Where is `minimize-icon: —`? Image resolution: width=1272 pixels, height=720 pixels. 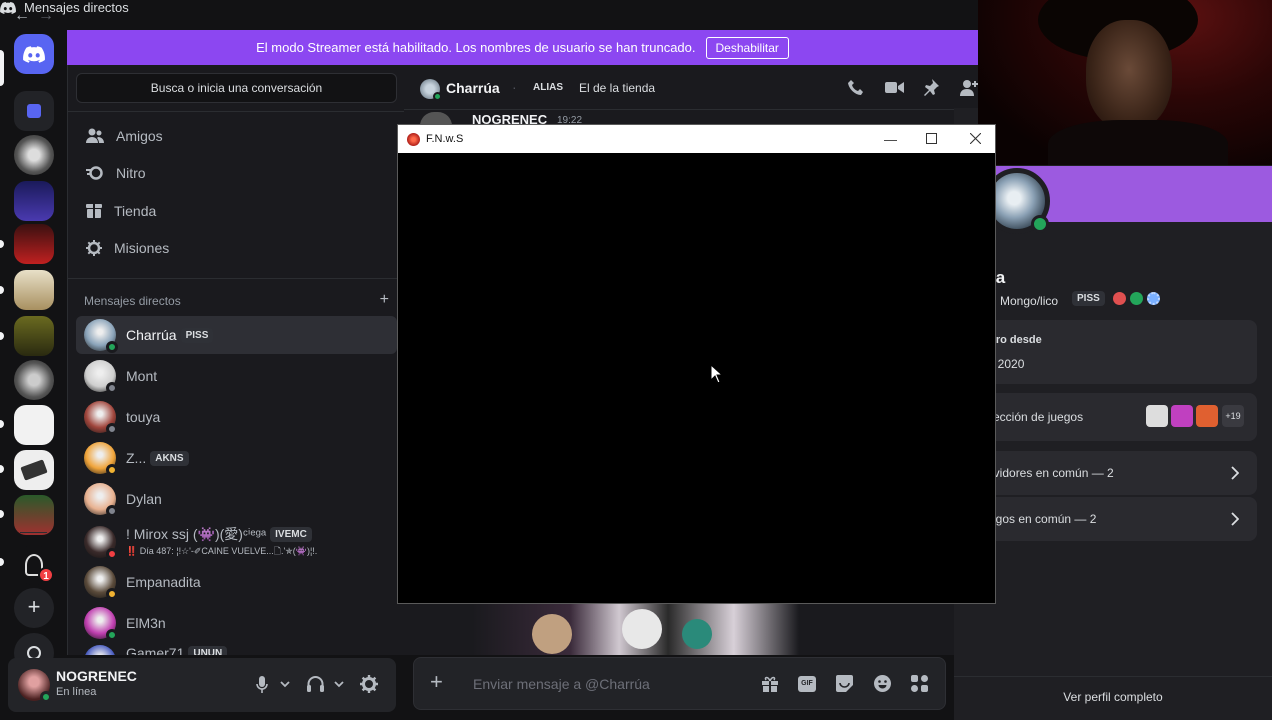
minimize-icon: — is located at coordinates (890, 139).